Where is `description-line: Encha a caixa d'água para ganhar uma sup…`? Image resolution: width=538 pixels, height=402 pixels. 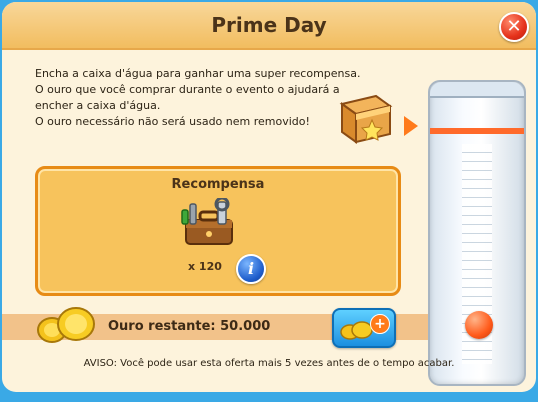 description-line: Encha a caixa d'água para ganhar uma sup… is located at coordinates (198, 73).